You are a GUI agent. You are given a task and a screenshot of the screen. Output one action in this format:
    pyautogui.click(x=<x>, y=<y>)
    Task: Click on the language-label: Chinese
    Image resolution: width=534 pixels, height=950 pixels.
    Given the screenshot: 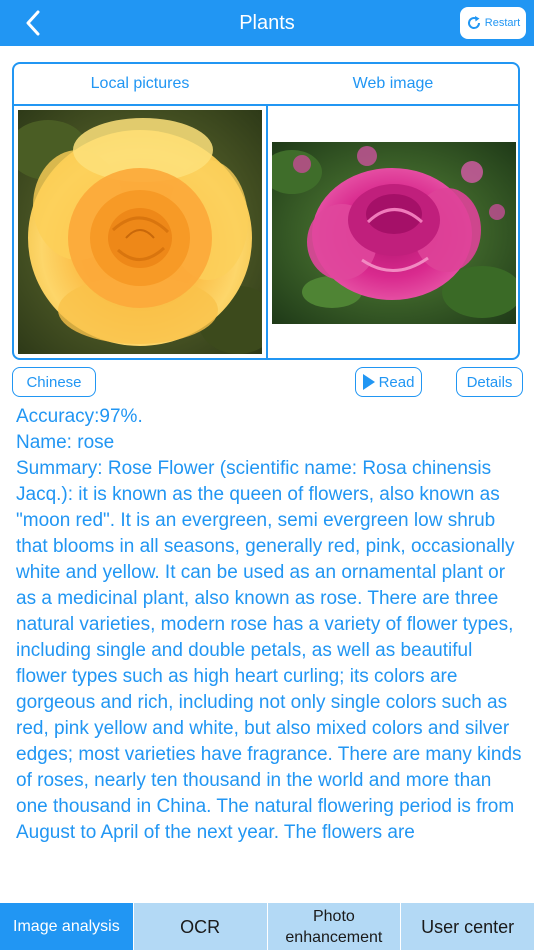 What is the action you would take?
    pyautogui.click(x=54, y=382)
    